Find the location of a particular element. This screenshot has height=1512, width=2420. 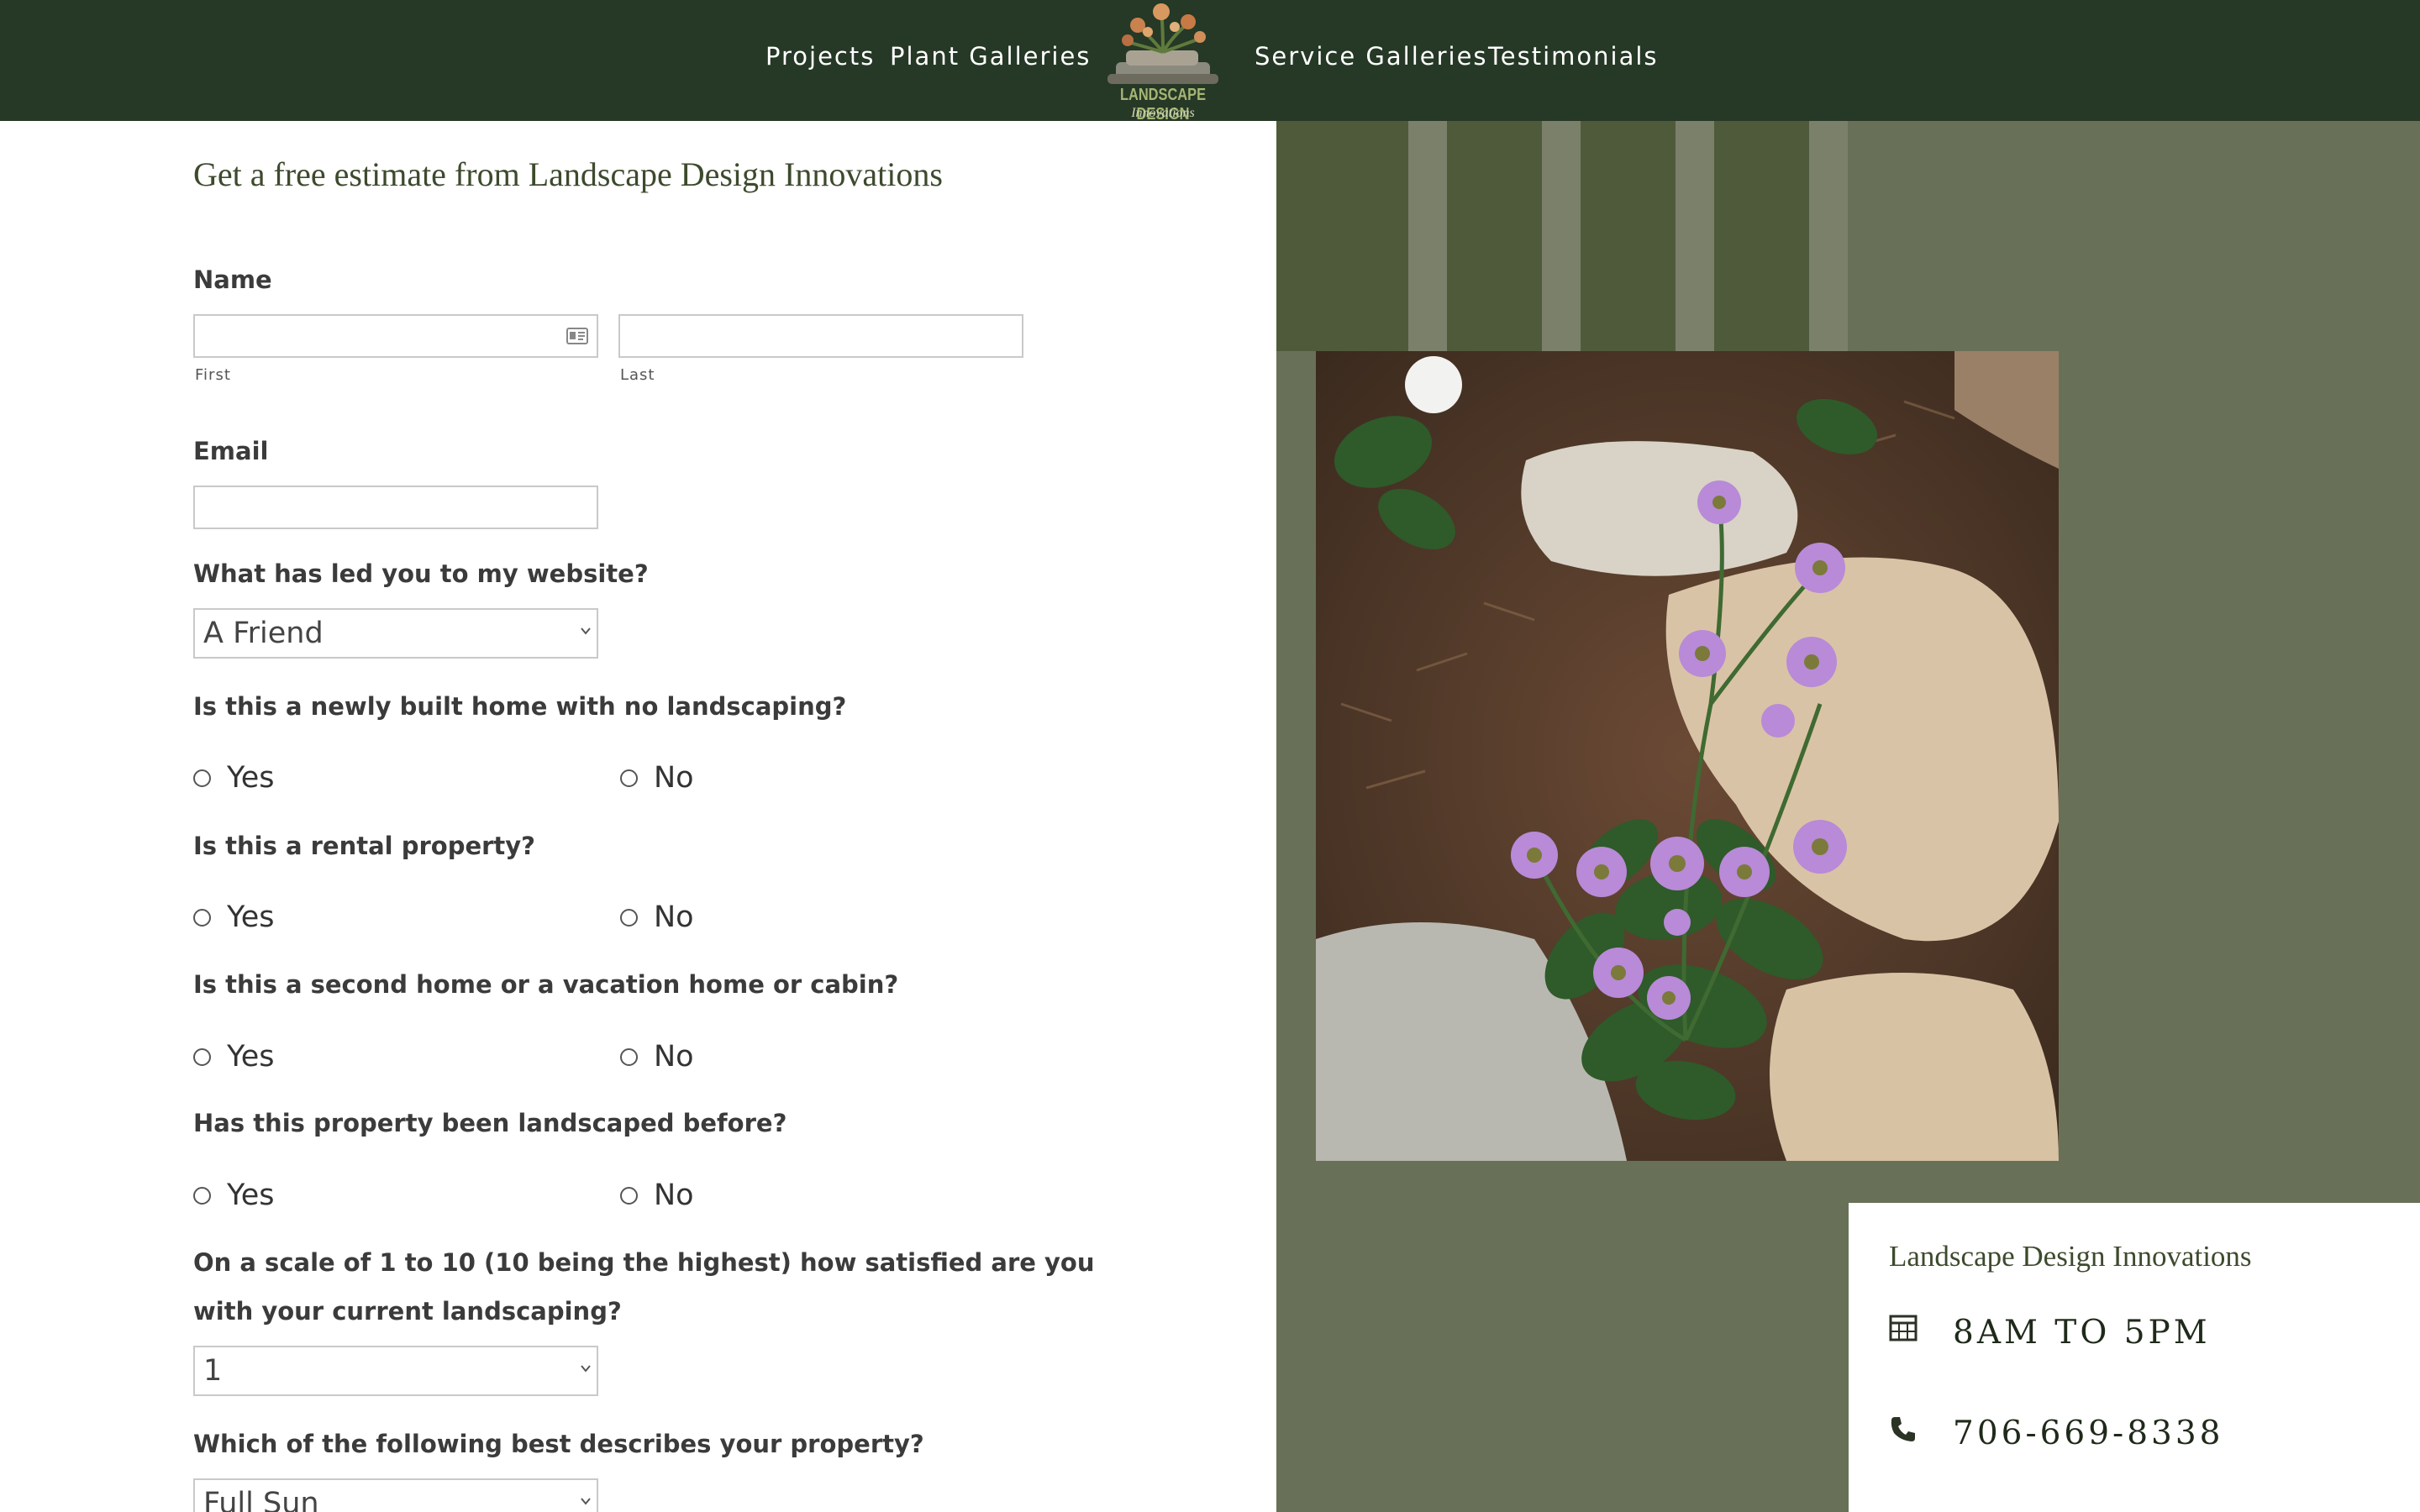

landscaped-yes-radio: Yes is located at coordinates (277, 1195).